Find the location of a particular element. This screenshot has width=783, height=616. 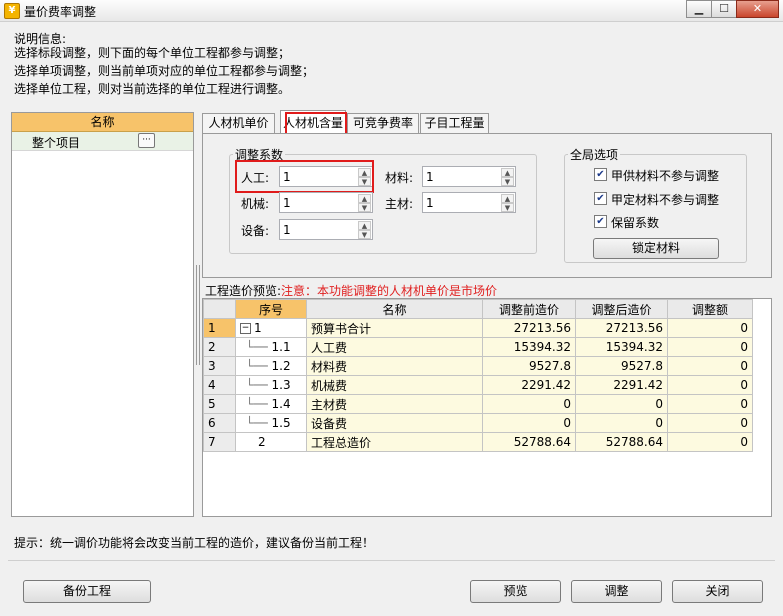

col-header-diff: 调整额 is located at coordinates (710, 309).